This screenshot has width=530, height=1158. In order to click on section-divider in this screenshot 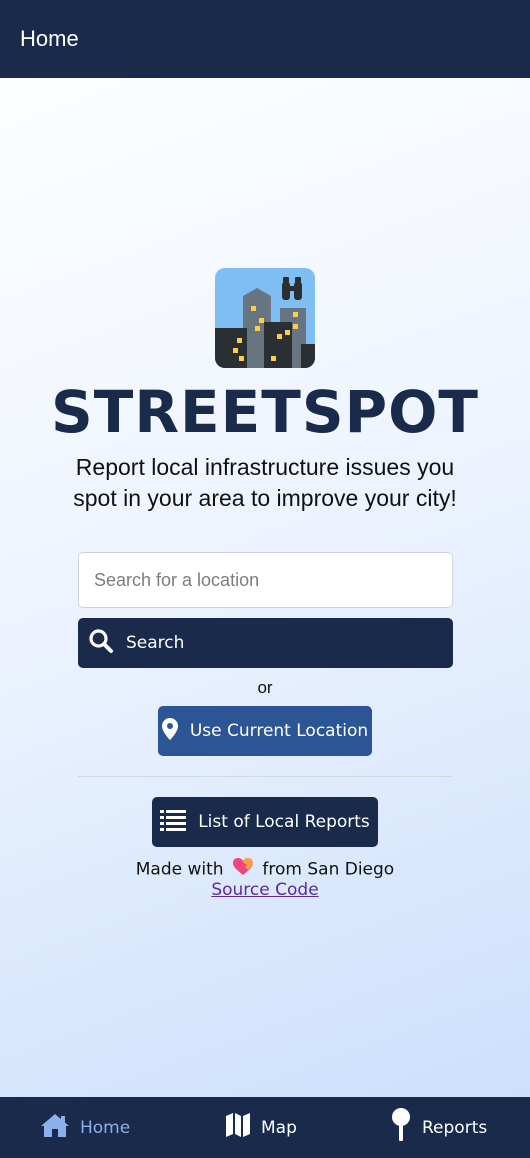, I will do `click(265, 776)`.